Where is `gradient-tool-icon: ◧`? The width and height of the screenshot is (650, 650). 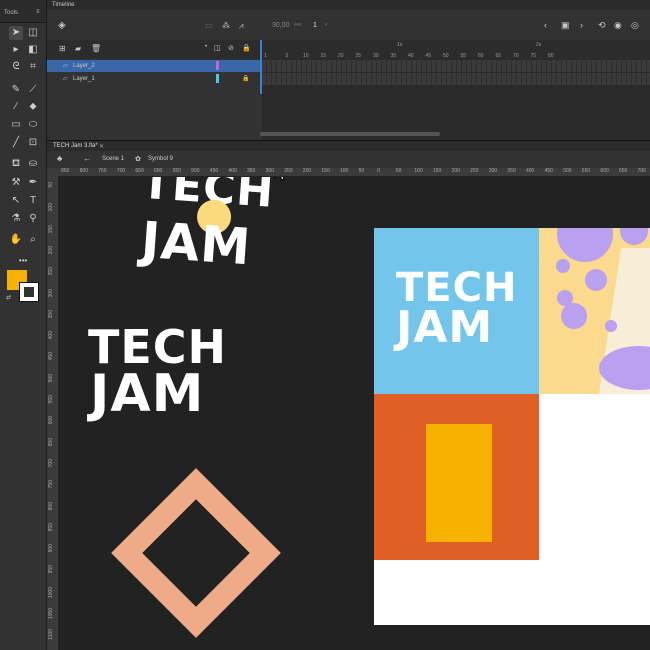
gradient-tool-icon: ◧ is located at coordinates (33, 50).